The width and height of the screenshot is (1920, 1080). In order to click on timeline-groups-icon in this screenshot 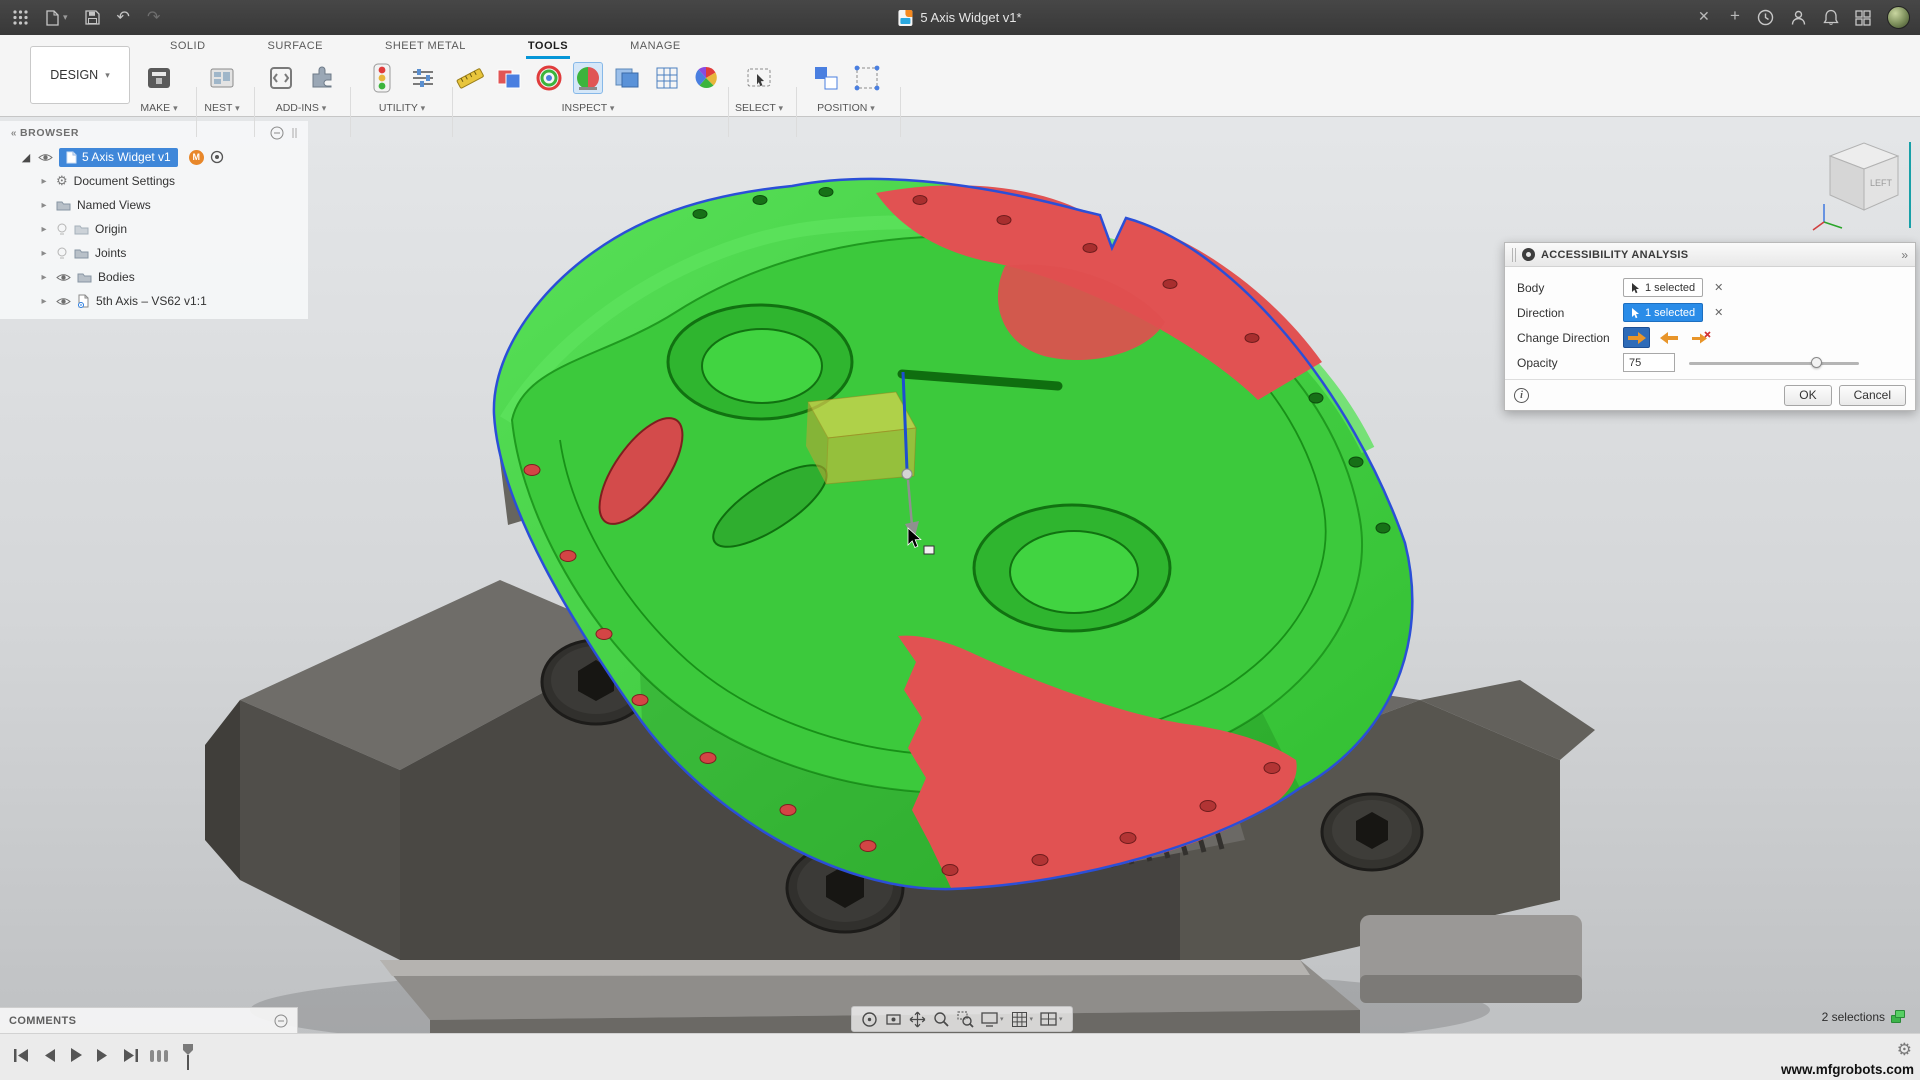, I will do `click(159, 1055)`.